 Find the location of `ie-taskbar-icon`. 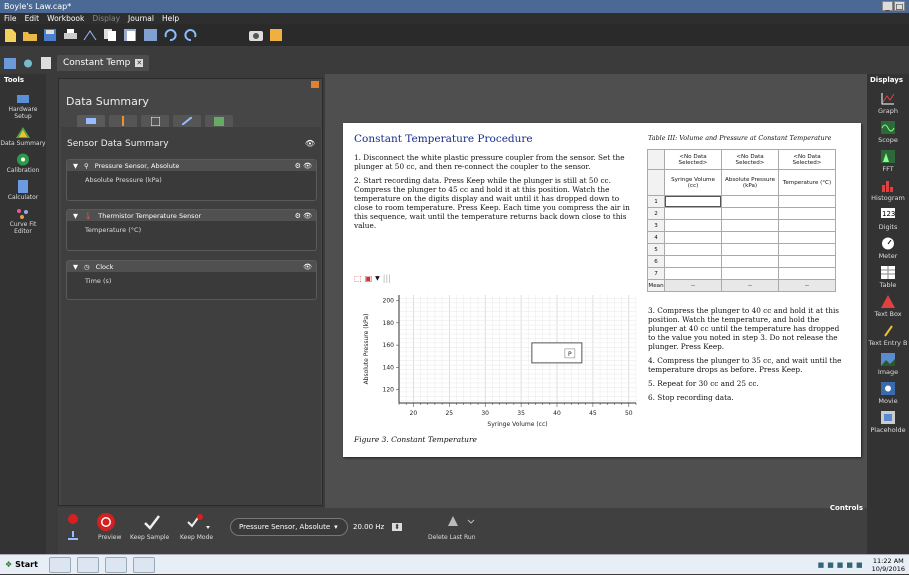

ie-taskbar-icon is located at coordinates (115, 564).